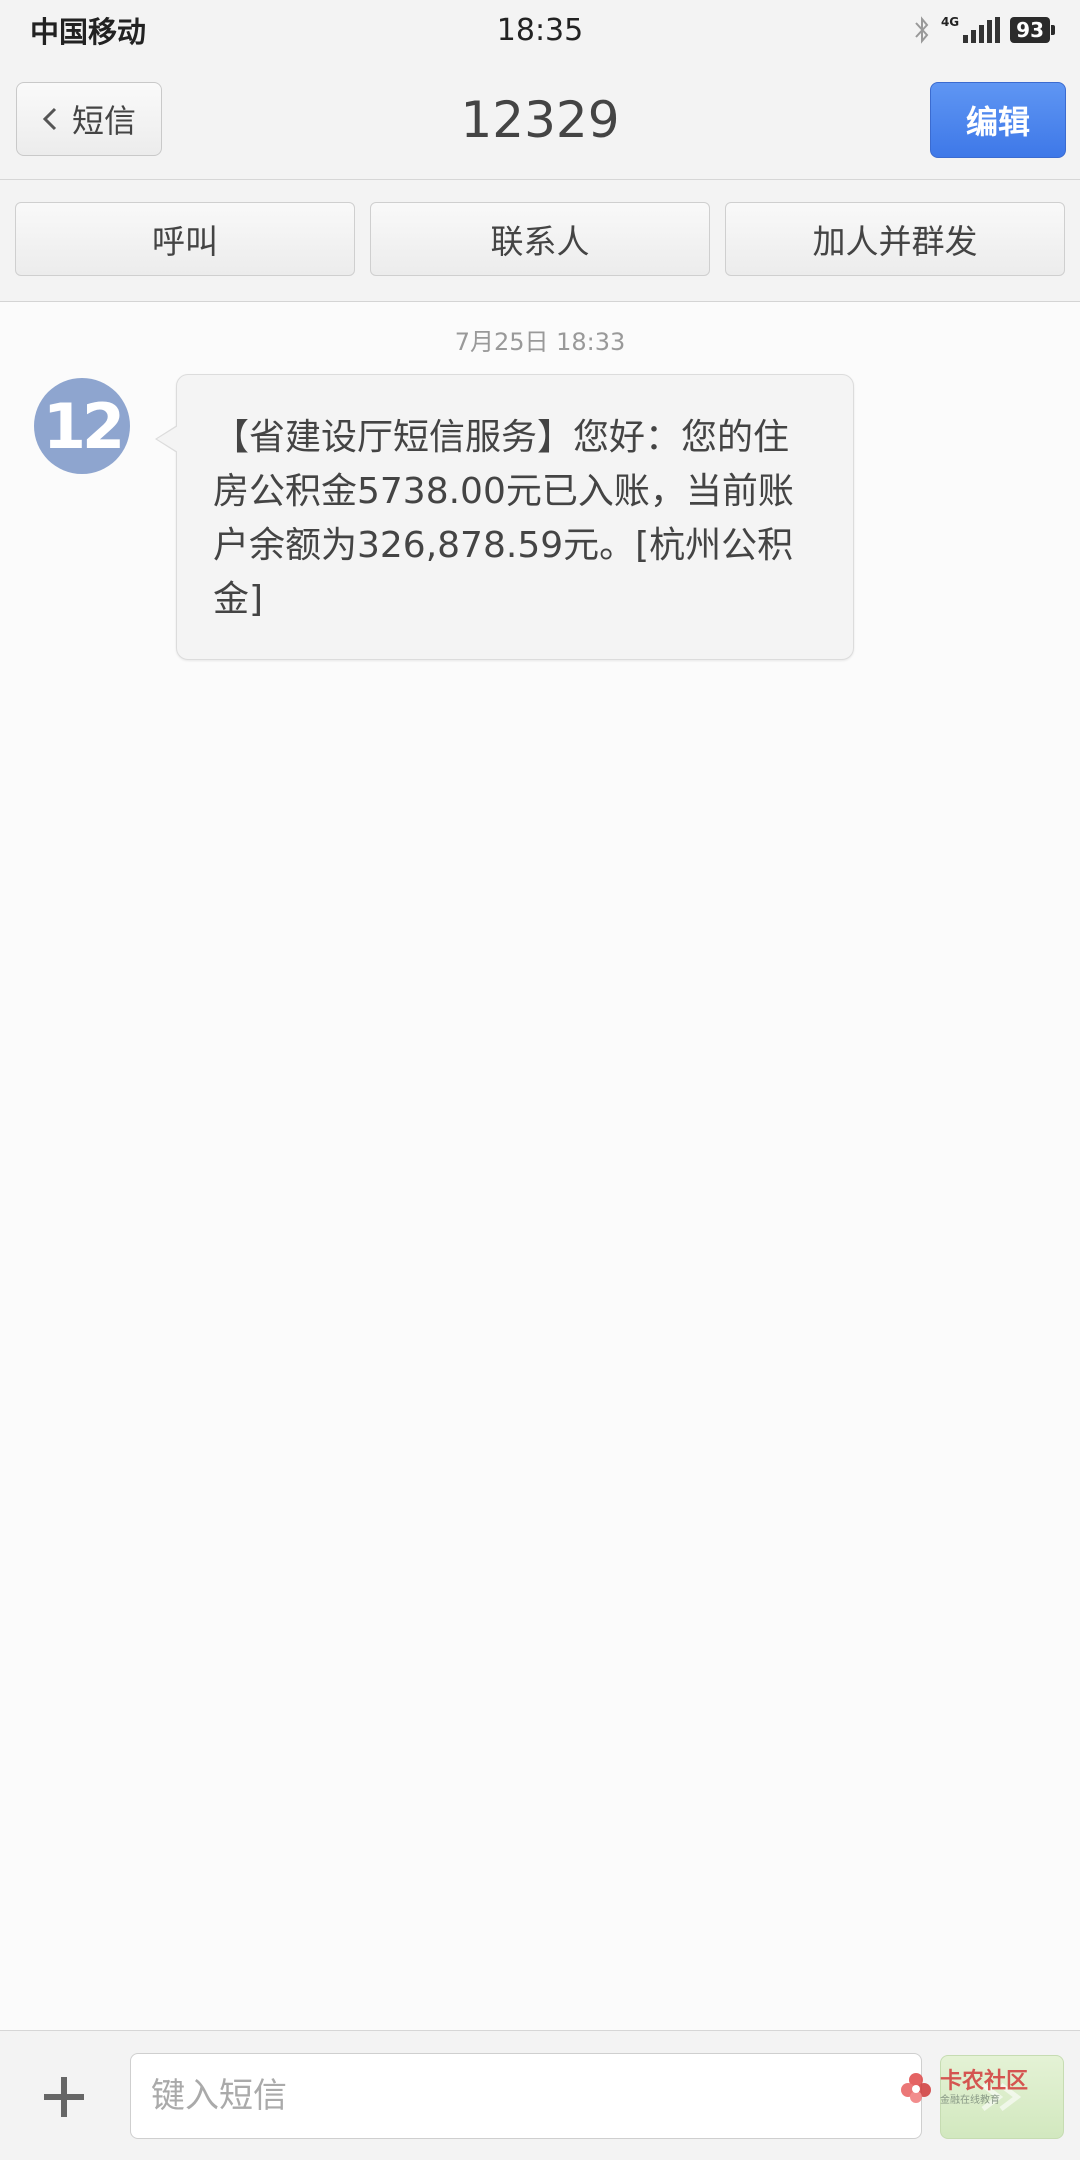  I want to click on battery-icon: 93, so click(1032, 30).